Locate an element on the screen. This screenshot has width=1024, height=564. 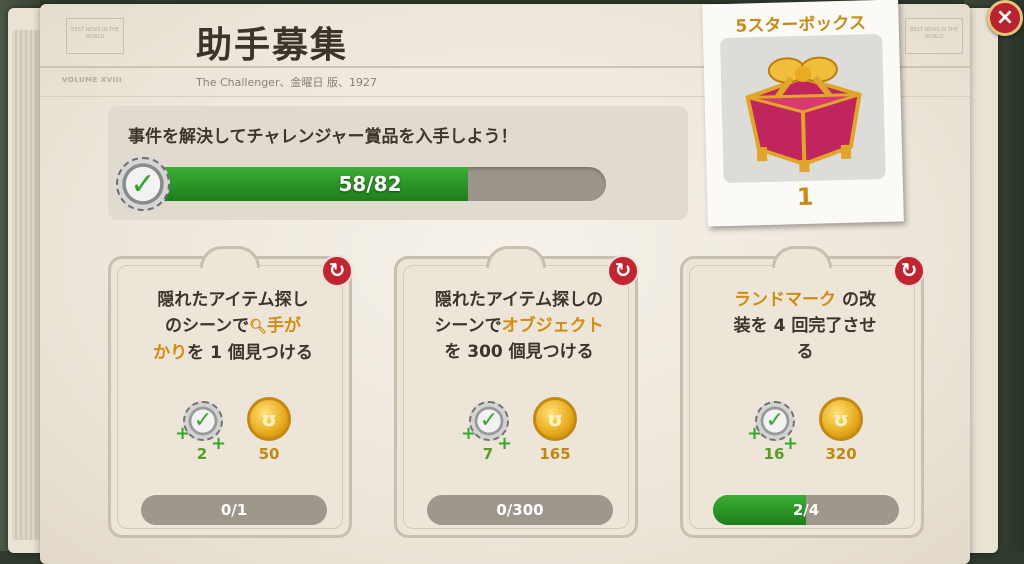
reward-title: 5スターボックス is located at coordinates (801, 25).